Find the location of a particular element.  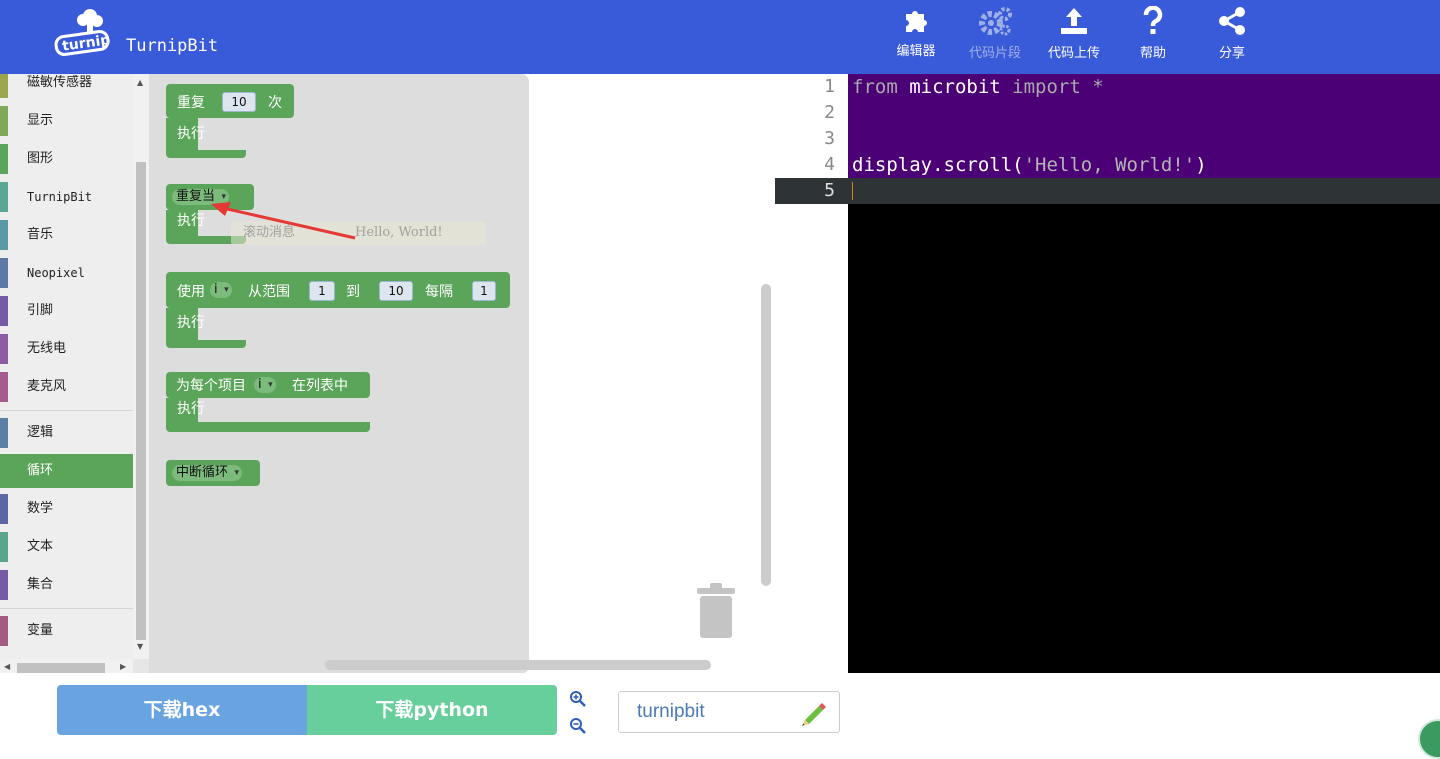

category-loops: 循环 is located at coordinates (66, 471).